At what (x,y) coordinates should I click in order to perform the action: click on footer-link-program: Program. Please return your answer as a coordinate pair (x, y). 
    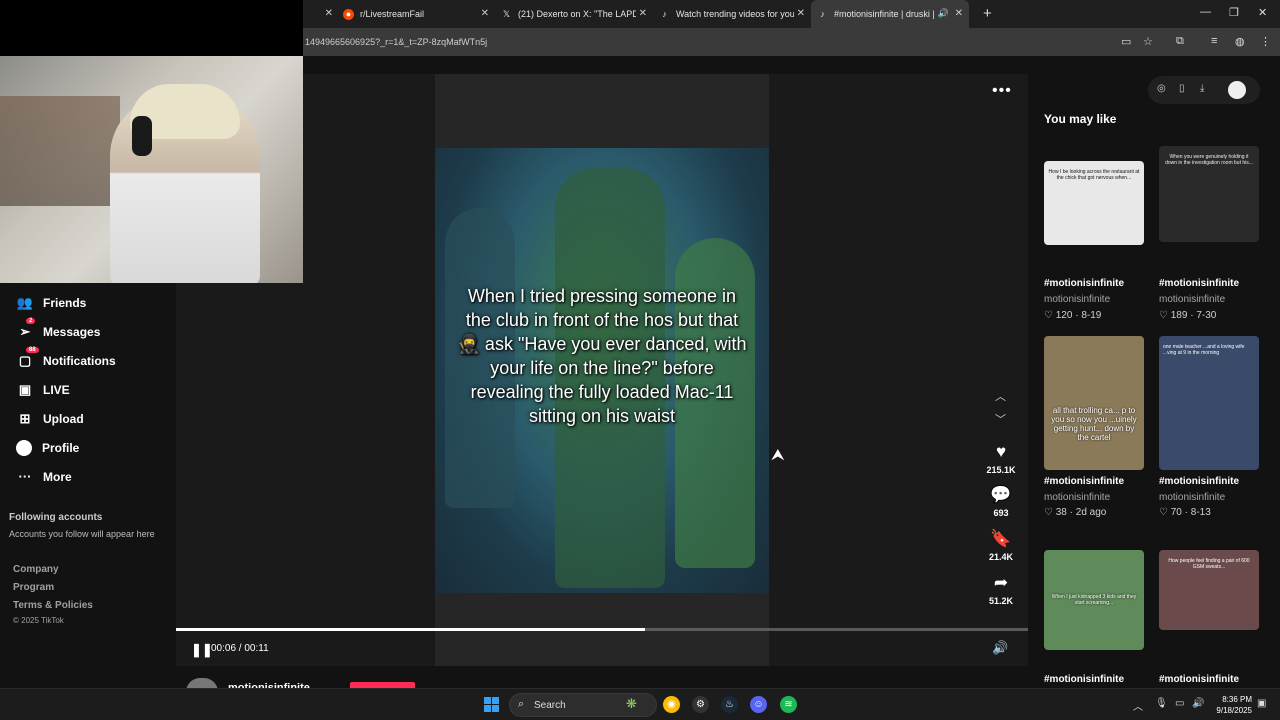
    Looking at the image, I should click on (33, 587).